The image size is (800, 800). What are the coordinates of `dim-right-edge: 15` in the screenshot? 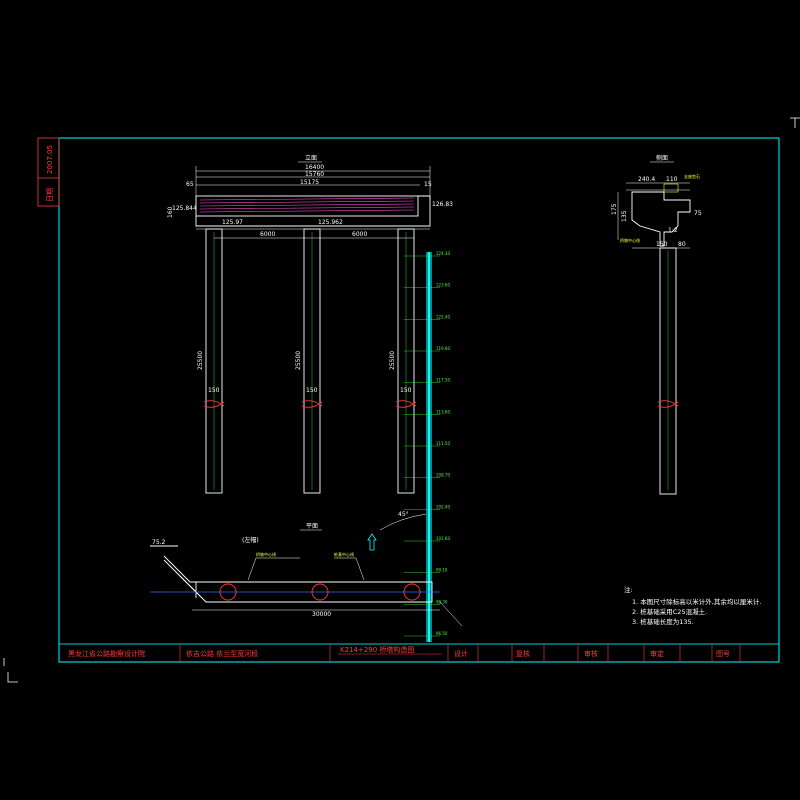 It's located at (428, 184).